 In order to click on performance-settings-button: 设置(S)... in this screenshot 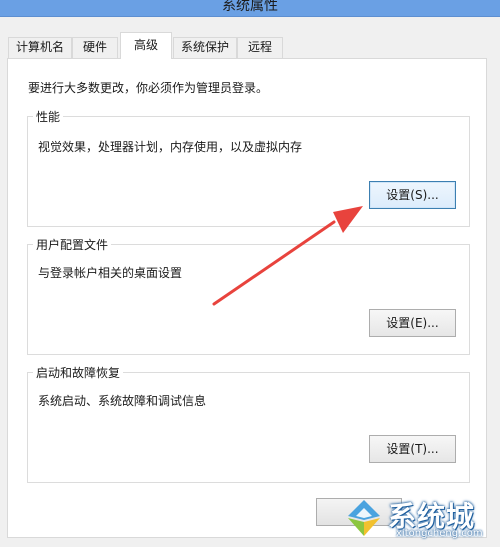, I will do `click(412, 195)`.